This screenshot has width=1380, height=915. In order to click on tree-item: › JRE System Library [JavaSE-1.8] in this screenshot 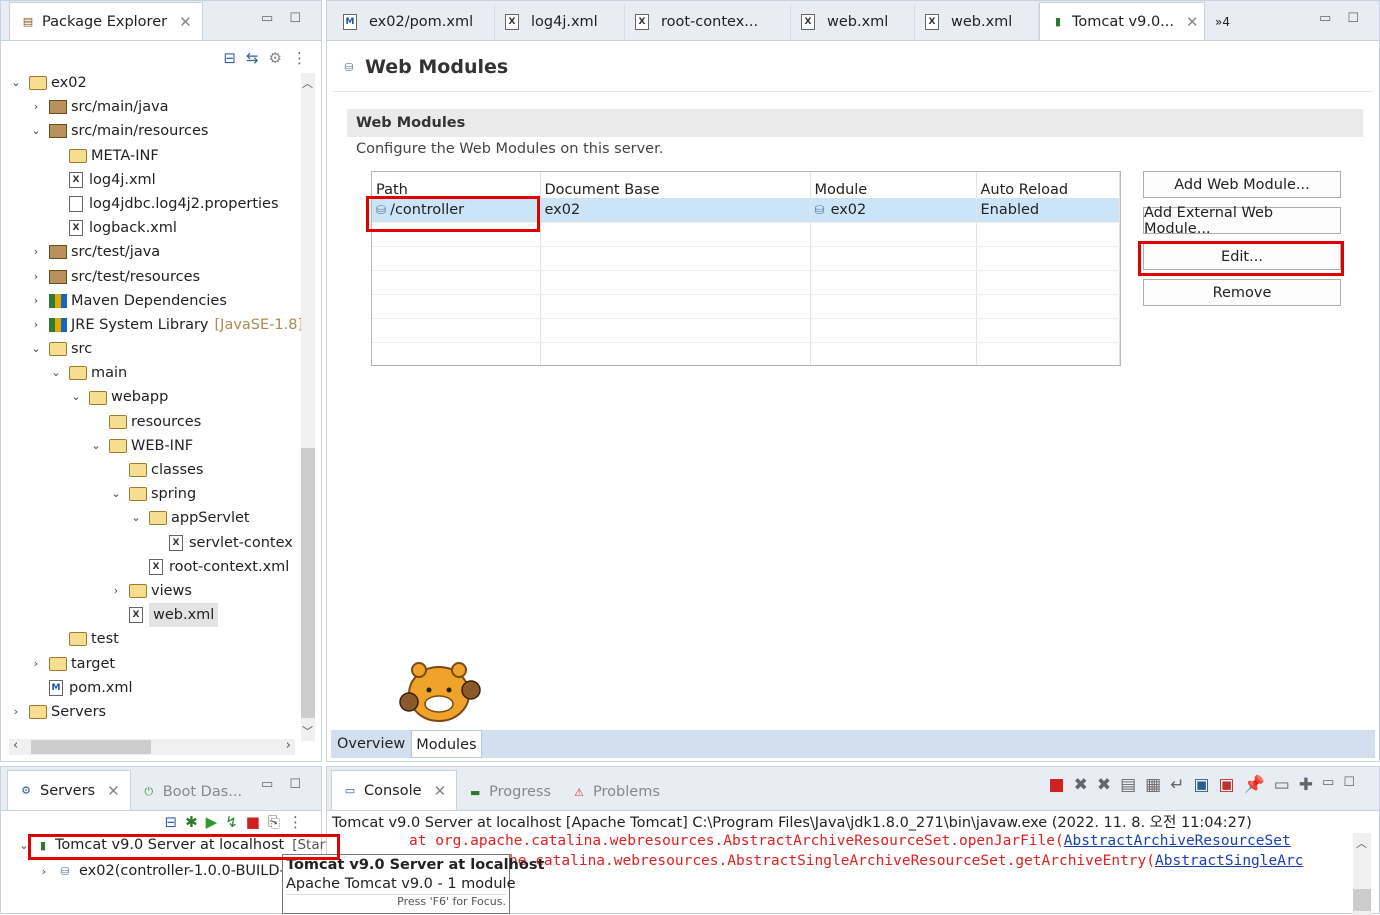, I will do `click(156, 325)`.